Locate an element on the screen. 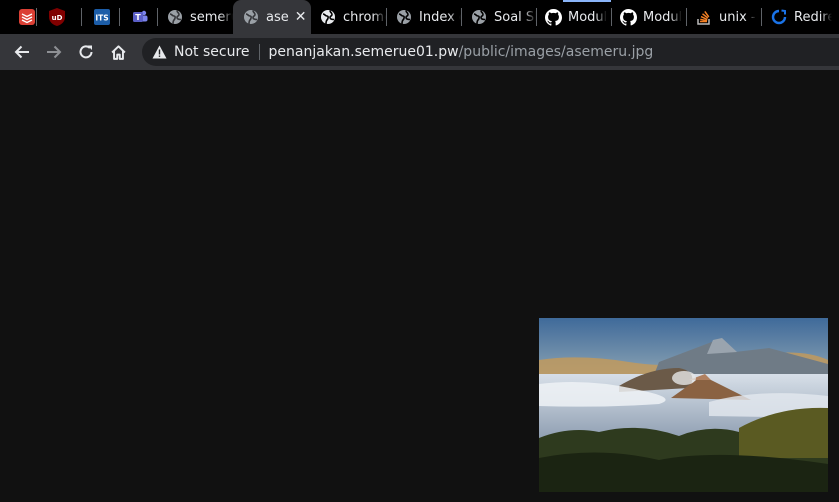 The width and height of the screenshot is (839, 502). tab-strip: uD ITS T semeru ase ✕ chrome is located at coordinates (419, 17).